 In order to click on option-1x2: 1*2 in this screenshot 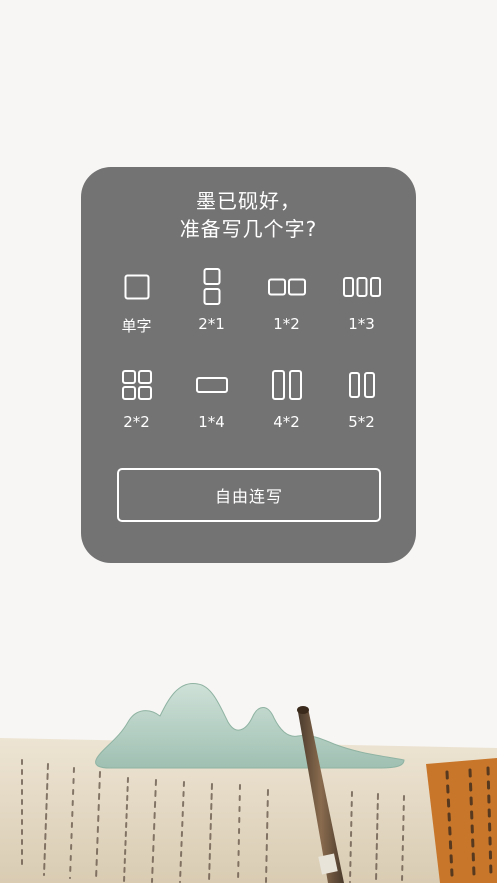, I will do `click(286, 306)`.